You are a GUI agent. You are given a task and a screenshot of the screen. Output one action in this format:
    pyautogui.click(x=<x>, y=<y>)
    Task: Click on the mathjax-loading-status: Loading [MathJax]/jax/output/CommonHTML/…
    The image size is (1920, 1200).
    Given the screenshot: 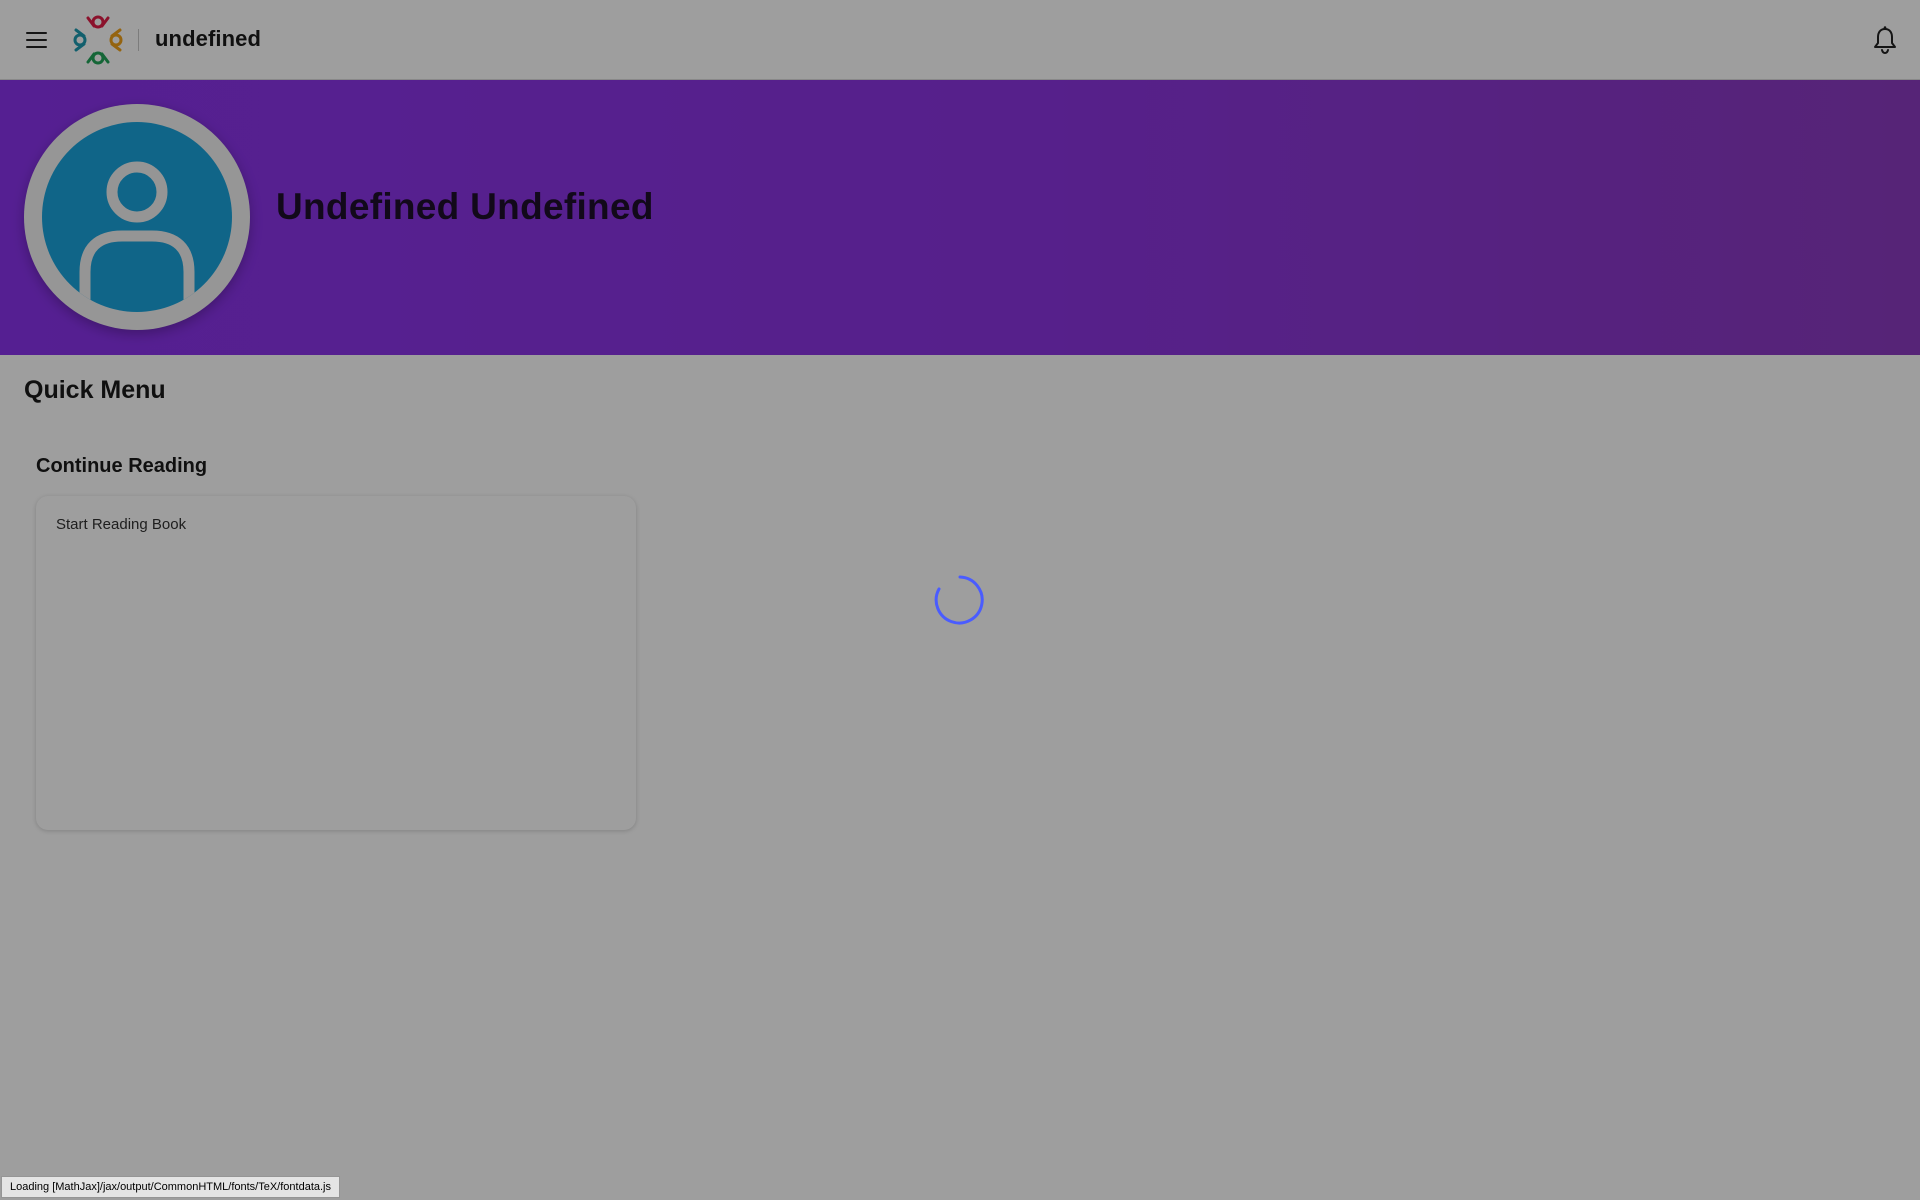 What is the action you would take?
    pyautogui.click(x=170, y=1187)
    